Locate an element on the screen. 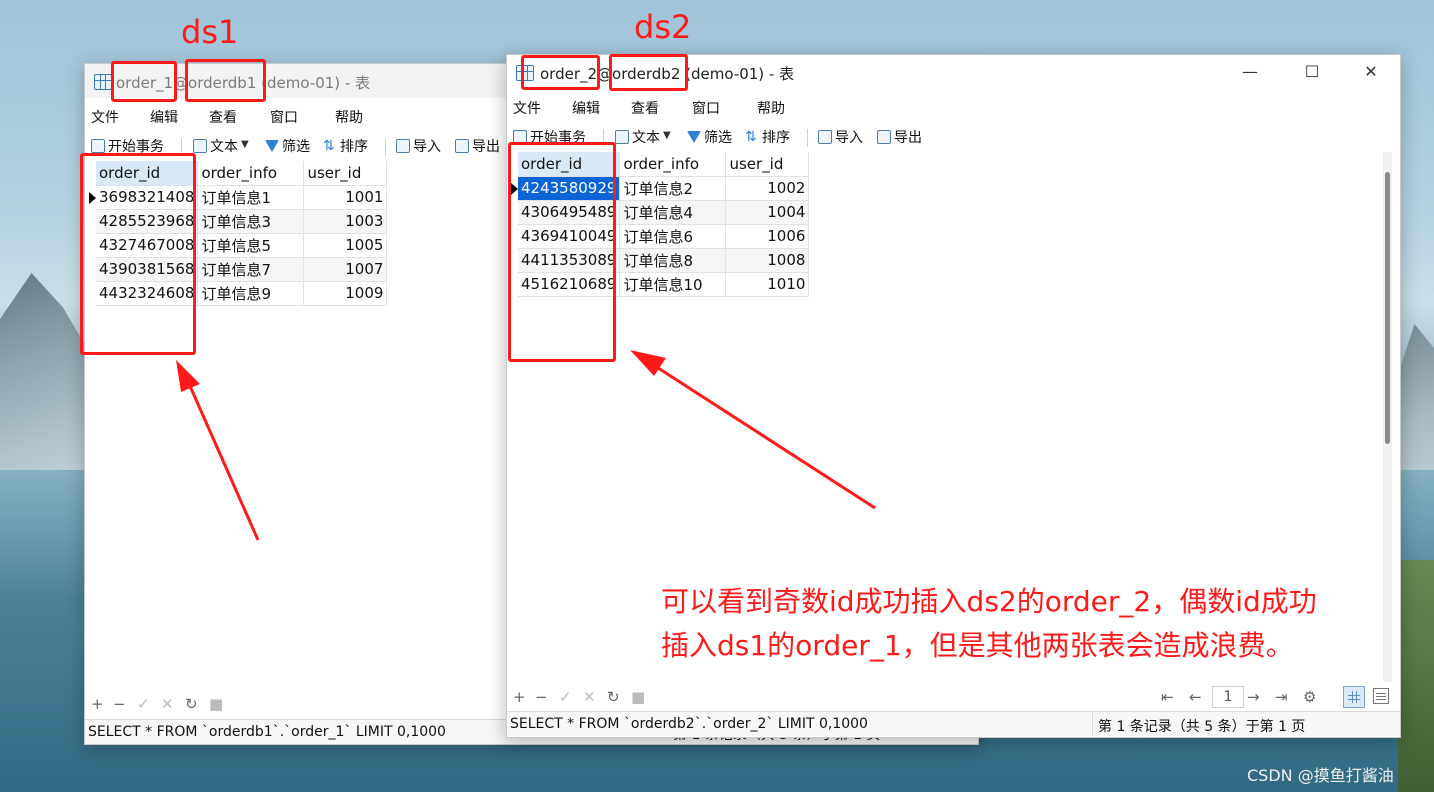 This screenshot has height=792, width=1434. arrow-to-ds2-column is located at coordinates (765, 437).